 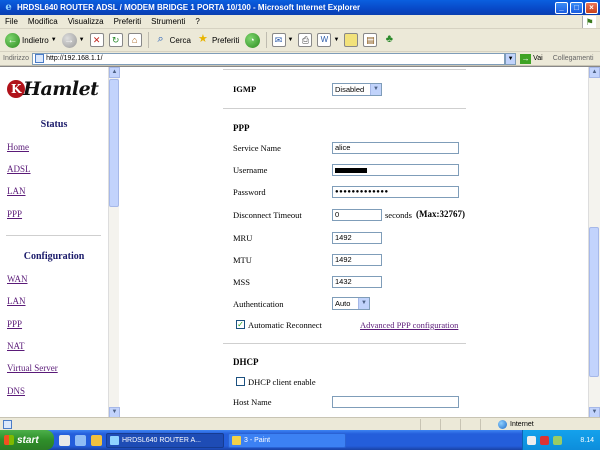 I want to click on nav-link-wan: WAN, so click(x=17, y=279).